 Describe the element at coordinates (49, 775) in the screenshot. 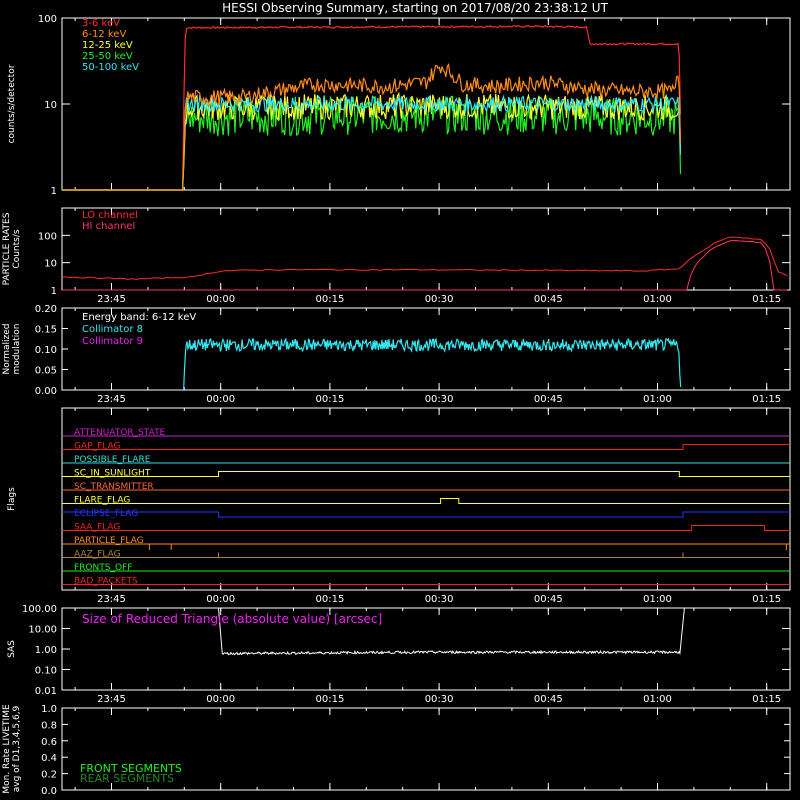

I see `y-tick-label: 0.2` at that location.